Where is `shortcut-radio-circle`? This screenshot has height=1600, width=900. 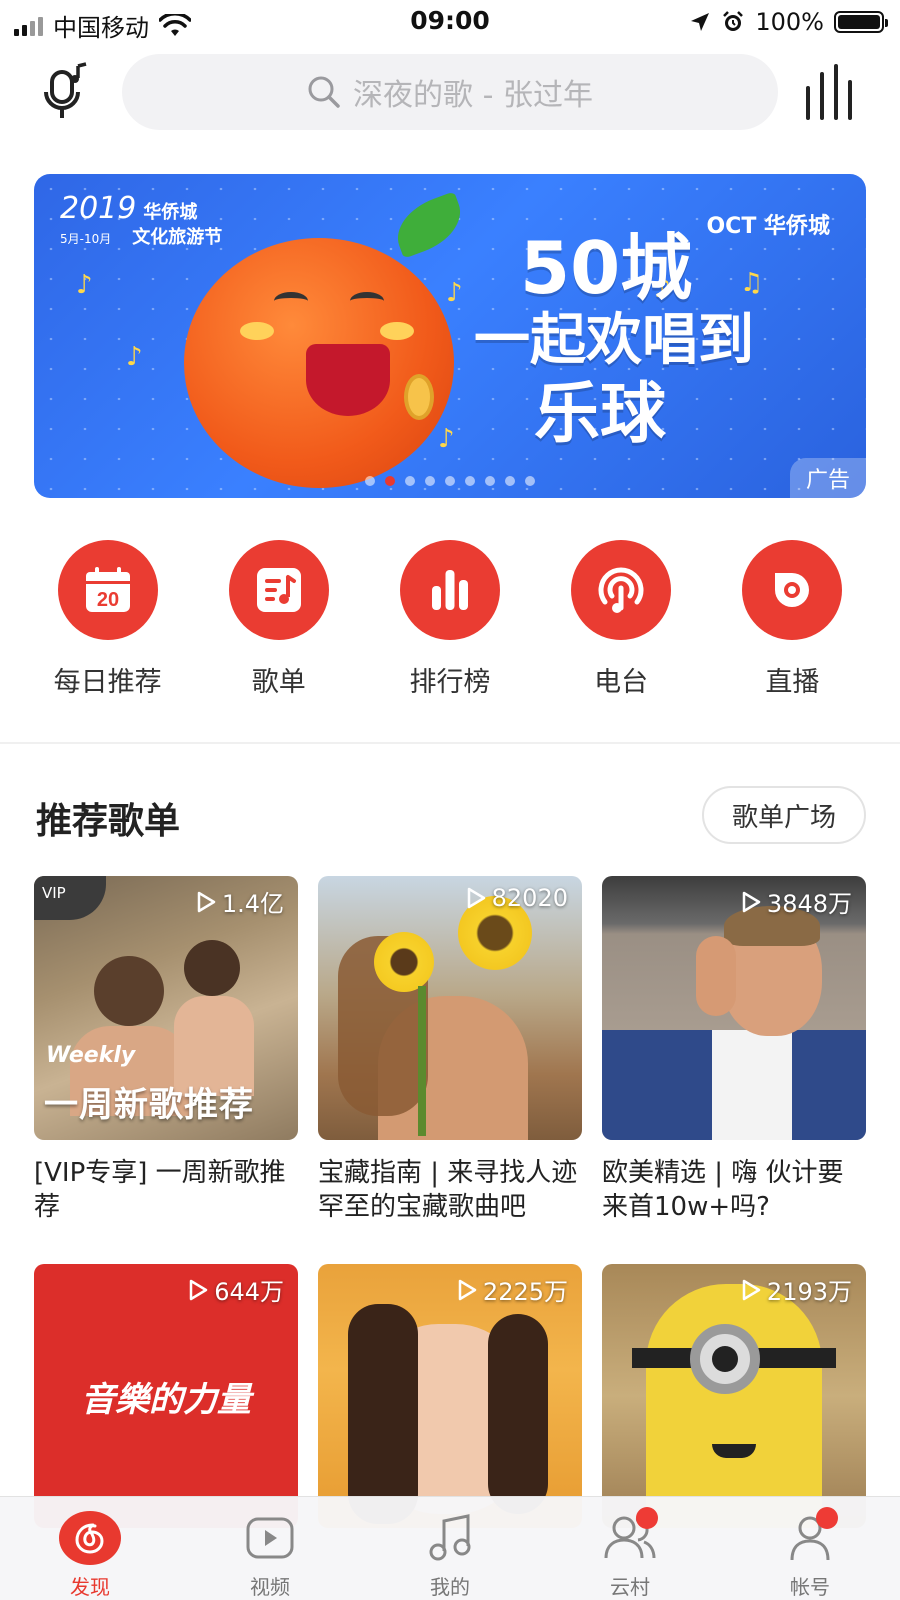 shortcut-radio-circle is located at coordinates (621, 590).